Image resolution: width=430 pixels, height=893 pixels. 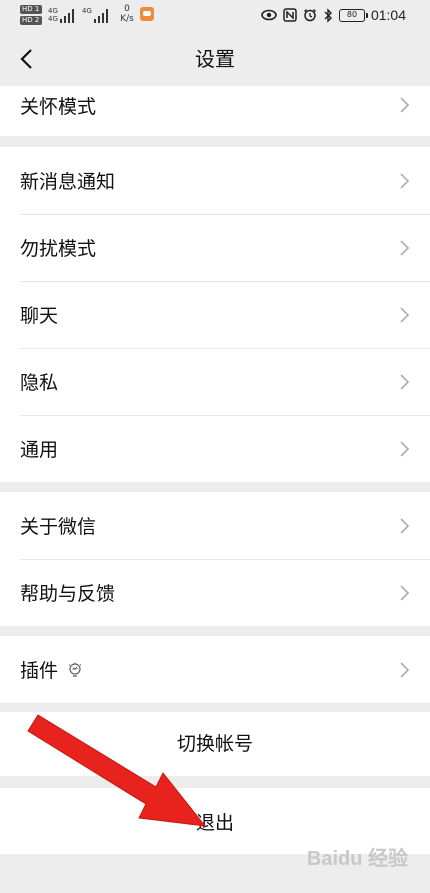 What do you see at coordinates (333, 15) in the screenshot?
I see `status-right: 80 01:04` at bounding box center [333, 15].